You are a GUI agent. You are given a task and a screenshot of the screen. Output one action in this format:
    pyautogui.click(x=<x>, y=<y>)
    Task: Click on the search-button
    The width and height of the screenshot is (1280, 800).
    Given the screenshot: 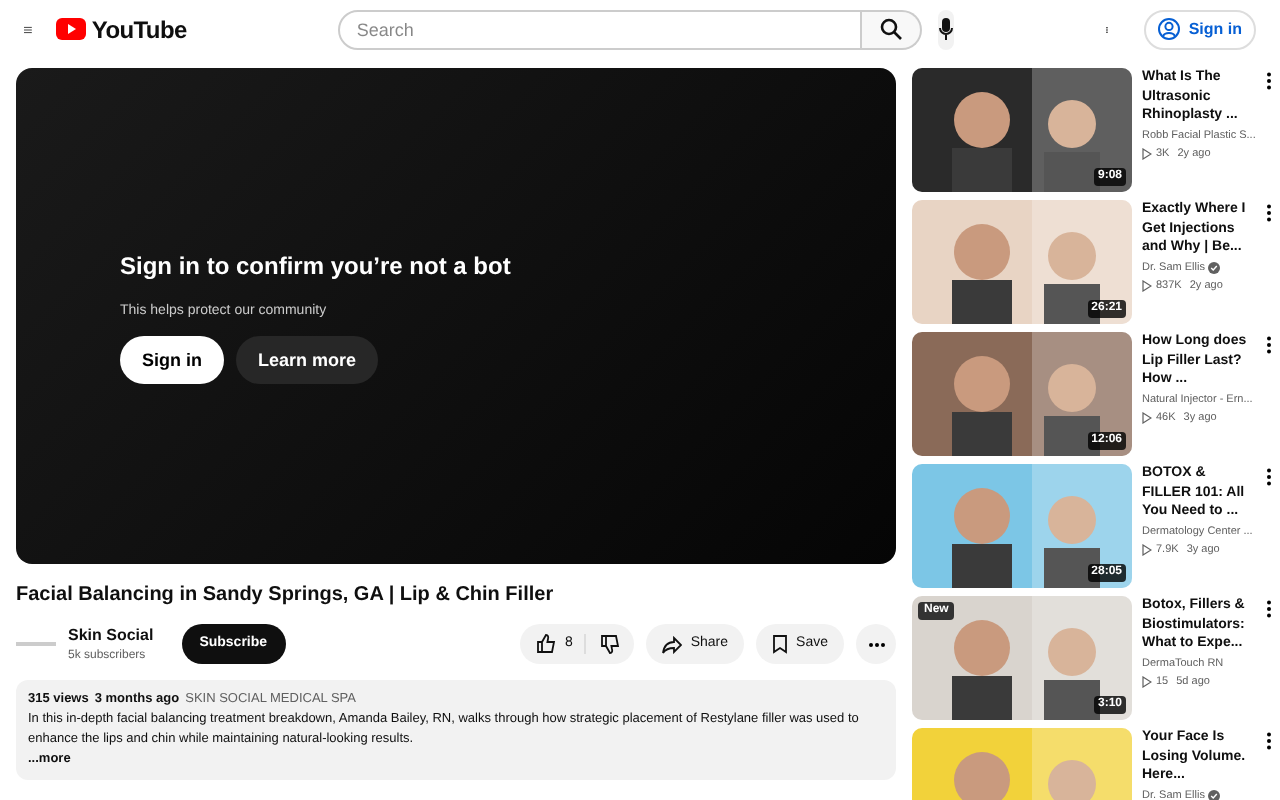 What is the action you would take?
    pyautogui.click(x=892, y=29)
    